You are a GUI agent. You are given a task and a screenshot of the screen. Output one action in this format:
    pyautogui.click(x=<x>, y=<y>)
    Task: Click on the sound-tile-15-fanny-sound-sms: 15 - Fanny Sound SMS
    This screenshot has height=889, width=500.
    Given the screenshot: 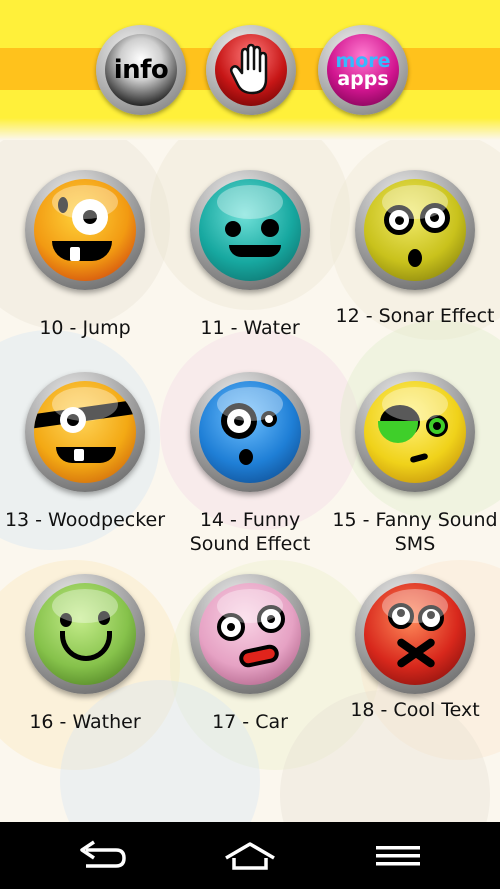 What is the action you would take?
    pyautogui.click(x=415, y=462)
    